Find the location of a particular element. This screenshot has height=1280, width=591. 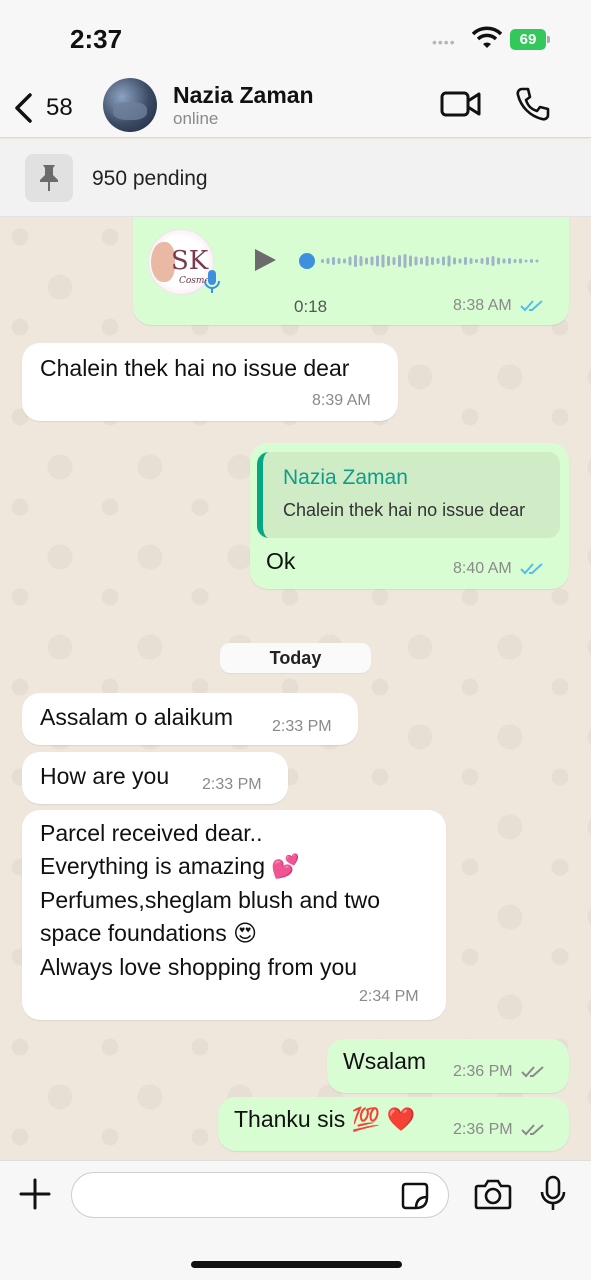

message-time: 8:40 AM is located at coordinates (498, 569).